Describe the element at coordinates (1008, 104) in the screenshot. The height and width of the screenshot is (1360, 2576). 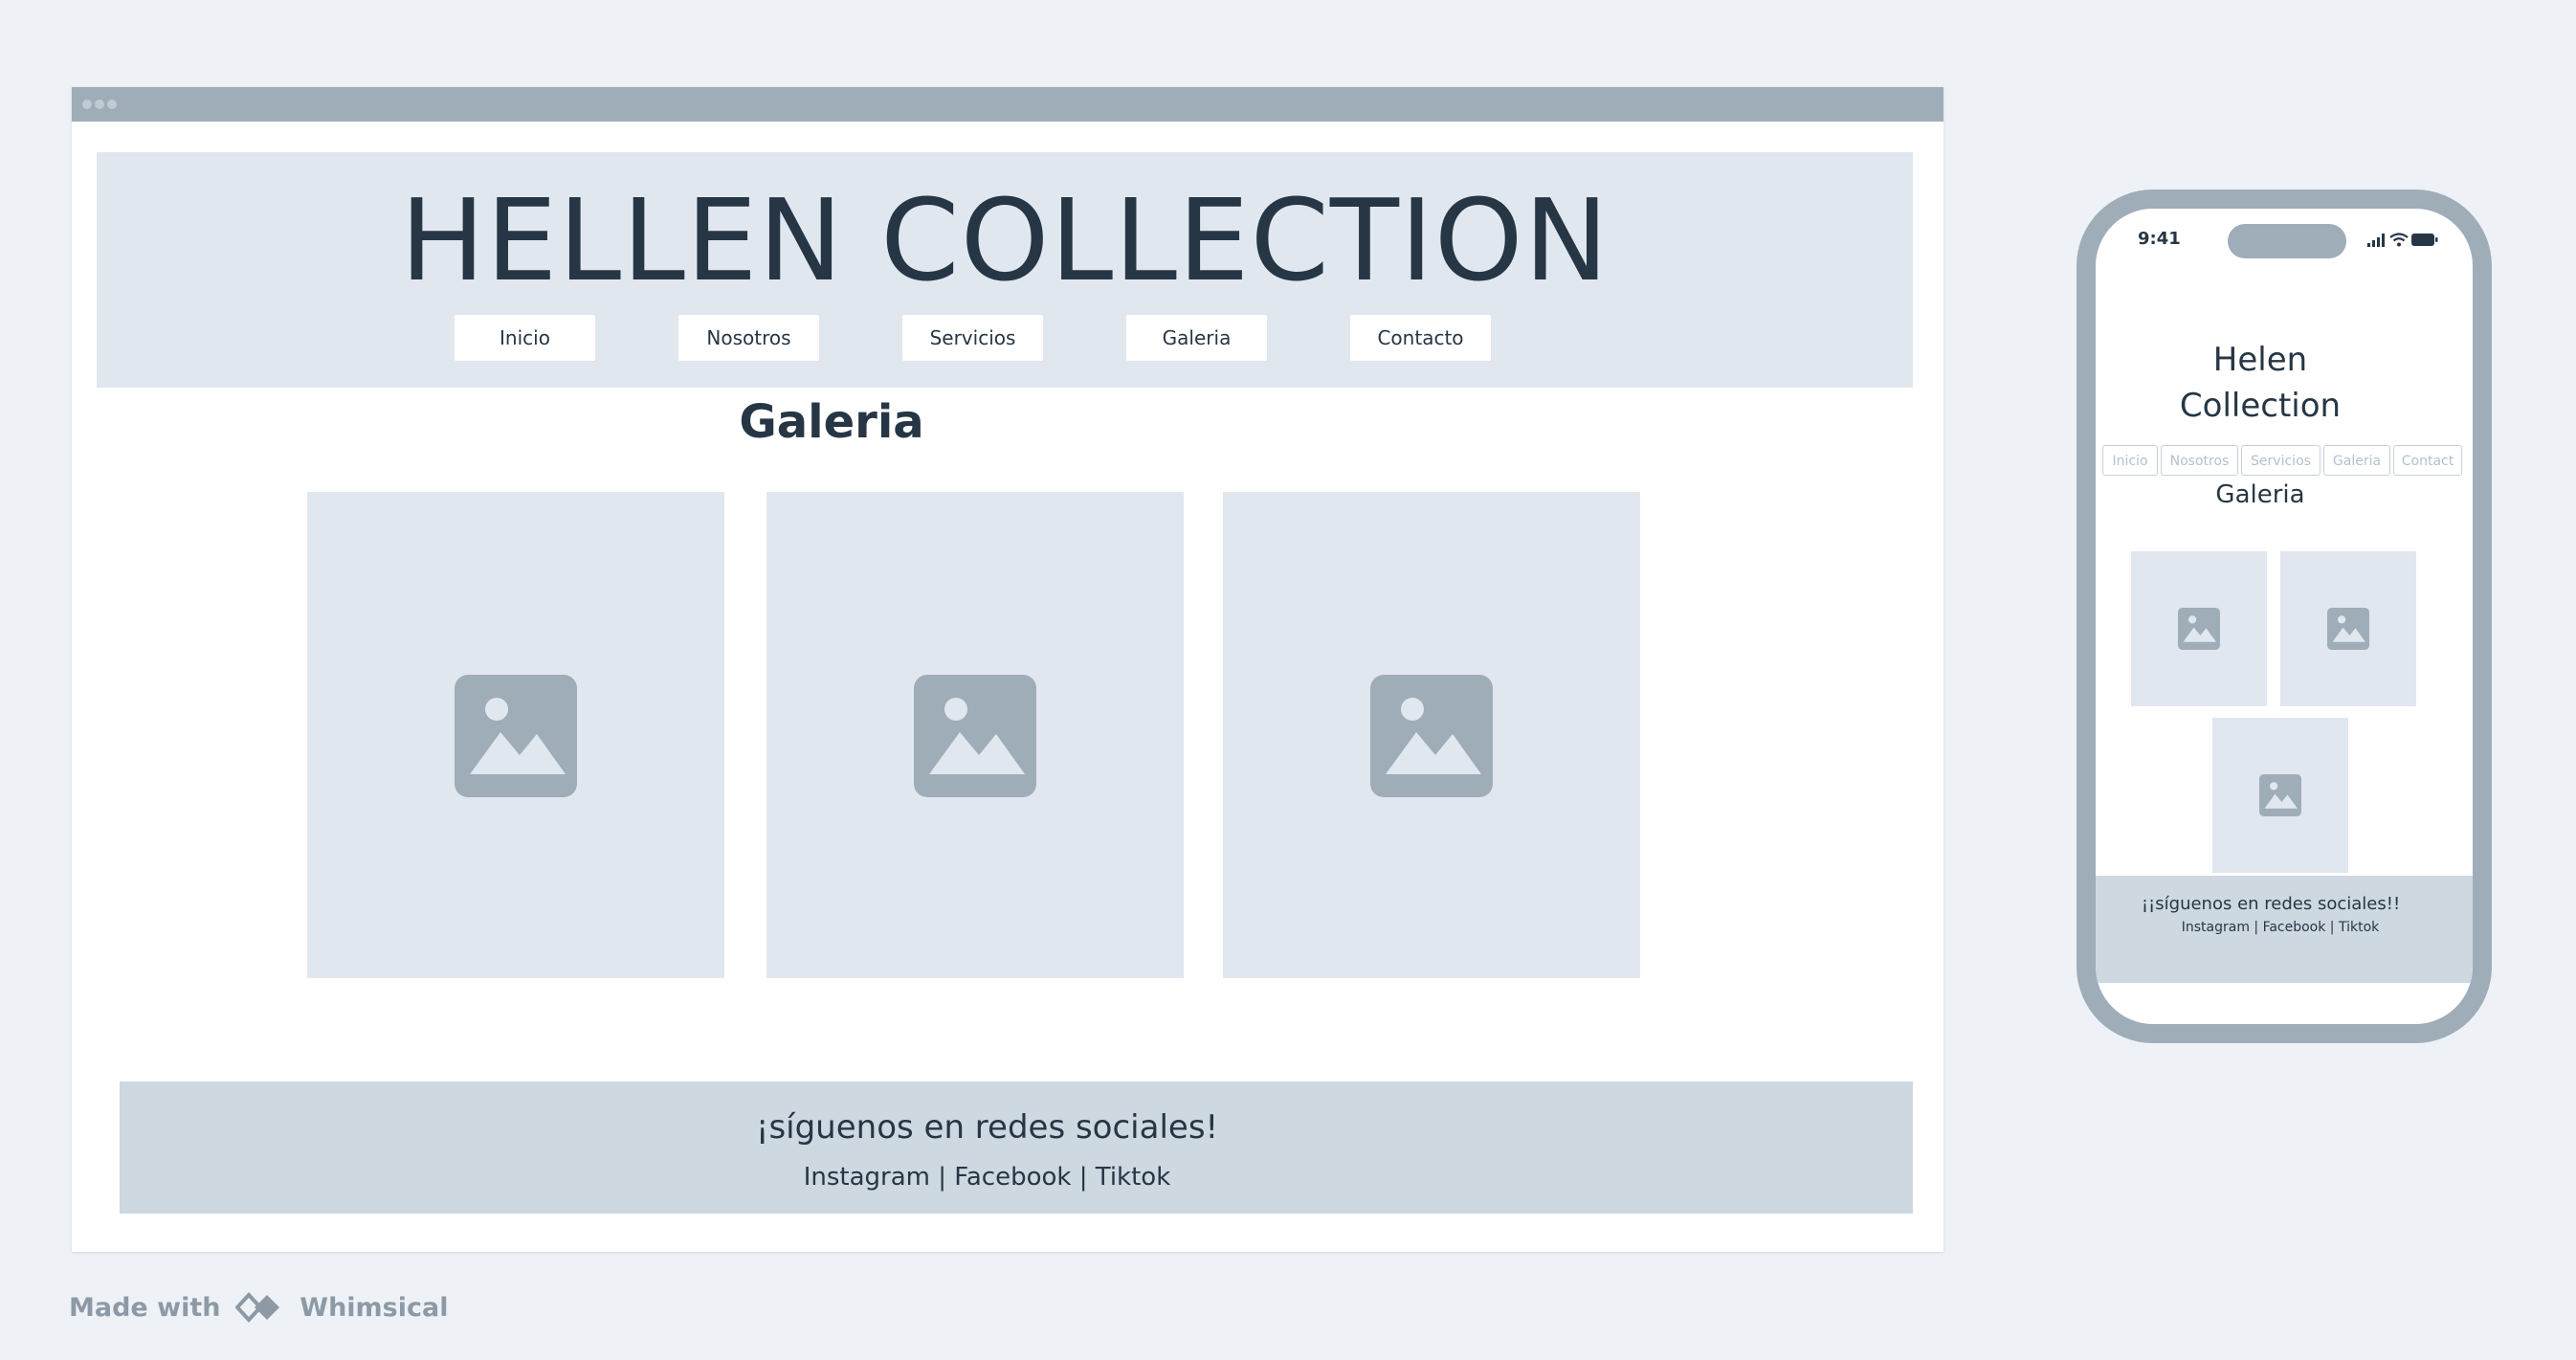
I see `browser-titlebar` at that location.